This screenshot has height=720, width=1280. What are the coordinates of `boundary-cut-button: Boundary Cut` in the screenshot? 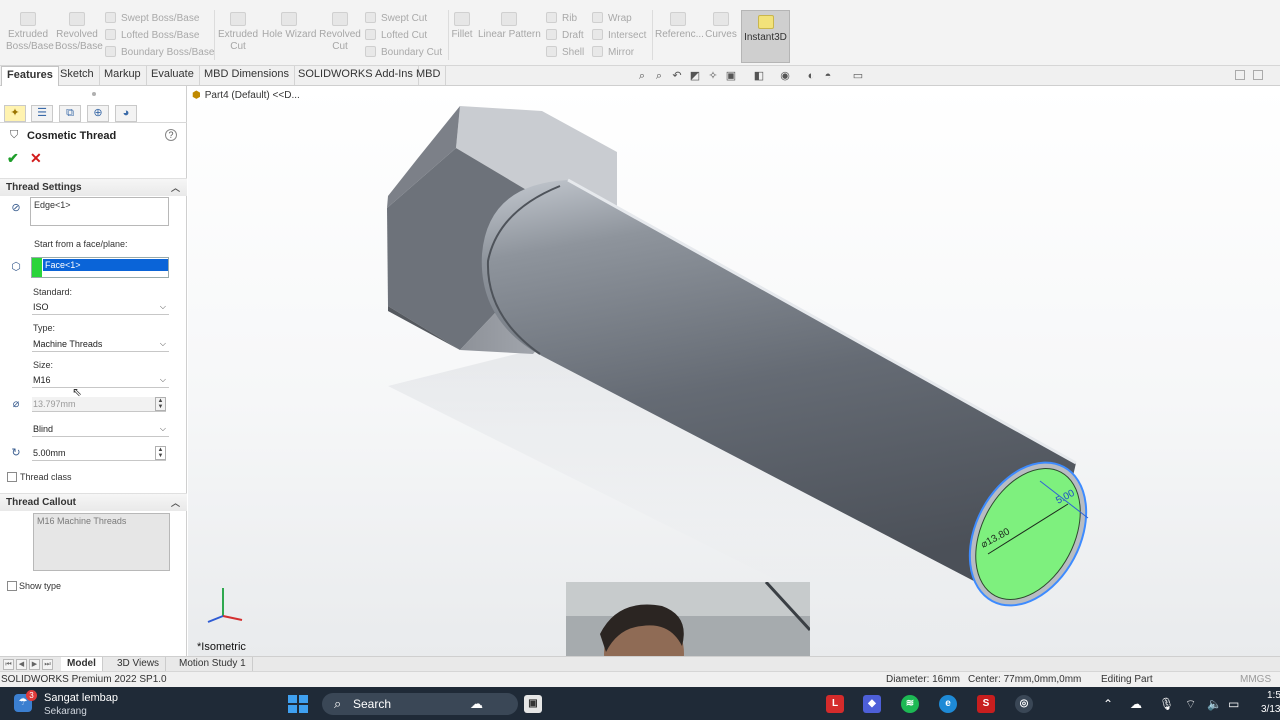 It's located at (403, 53).